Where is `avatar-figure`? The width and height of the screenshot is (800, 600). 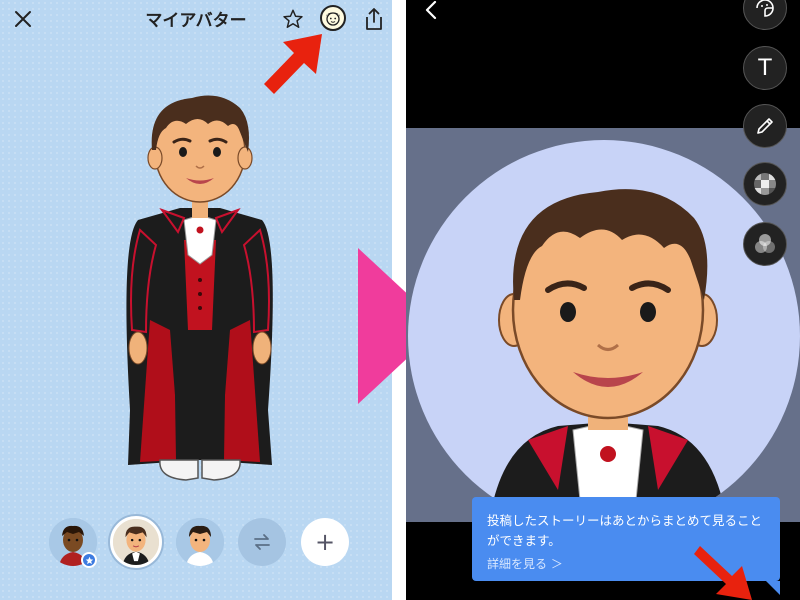
avatar-figure is located at coordinates (199, 288).